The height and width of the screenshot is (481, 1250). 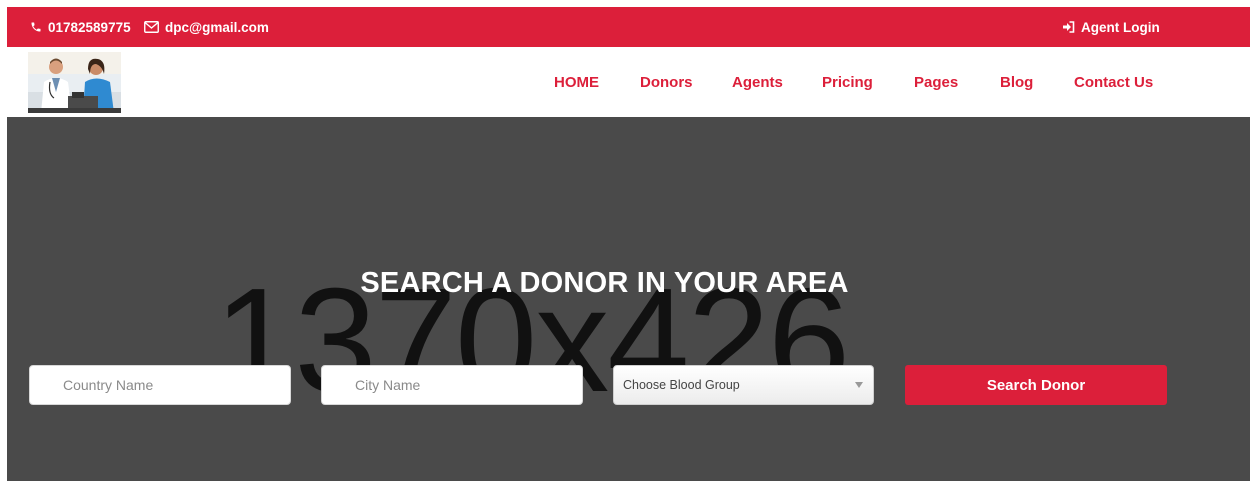 I want to click on nav-agents: Agents, so click(x=757, y=82).